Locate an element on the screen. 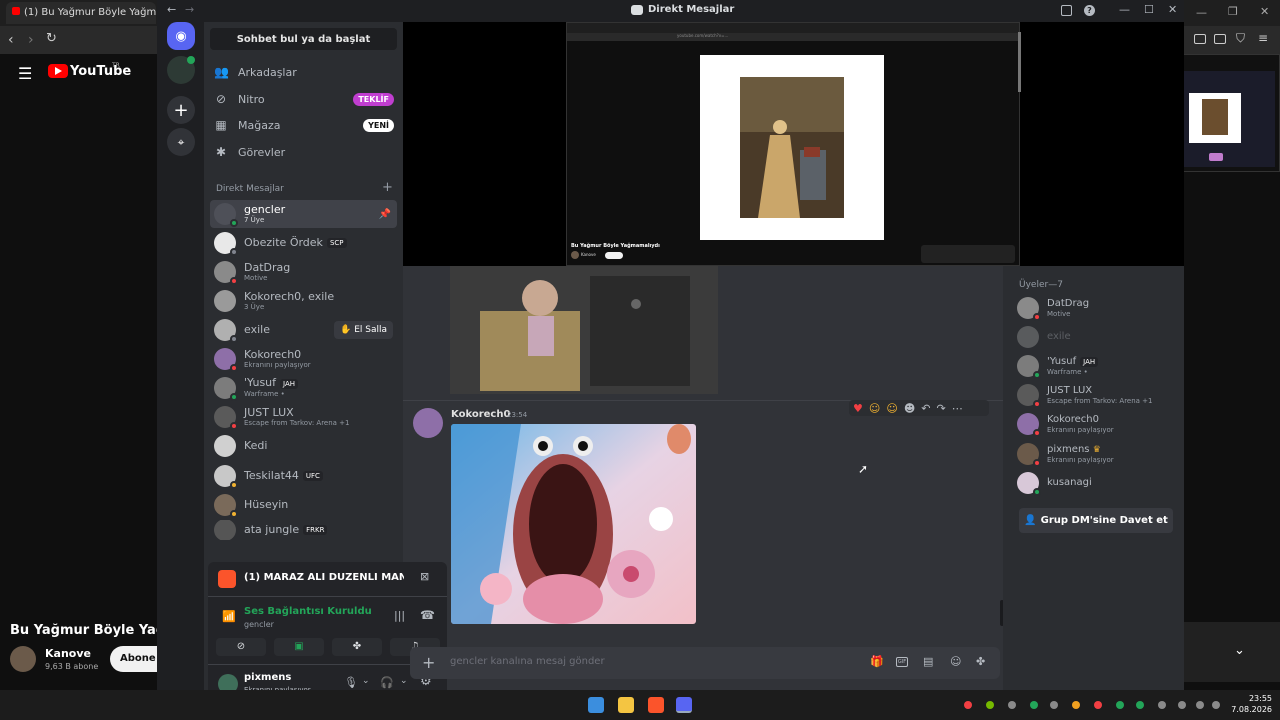  wave-button: ✋ El Salla is located at coordinates (363, 330).